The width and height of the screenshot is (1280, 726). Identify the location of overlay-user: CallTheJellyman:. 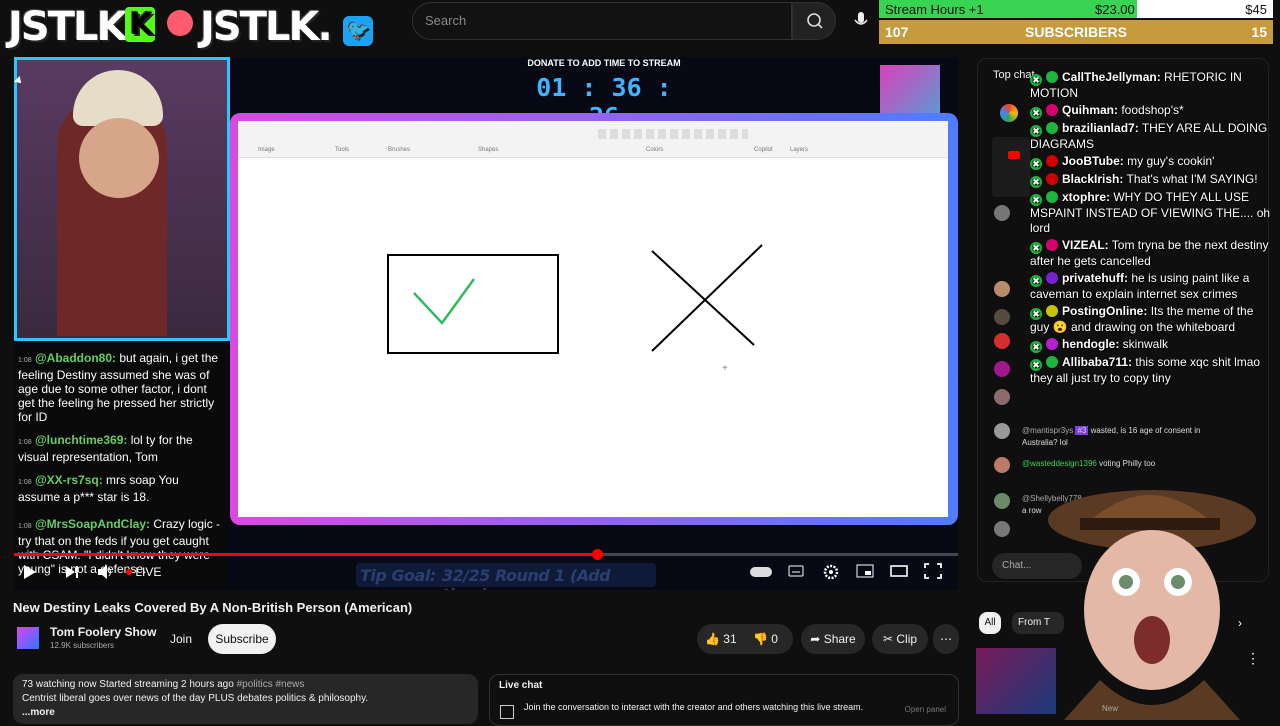
(1111, 77).